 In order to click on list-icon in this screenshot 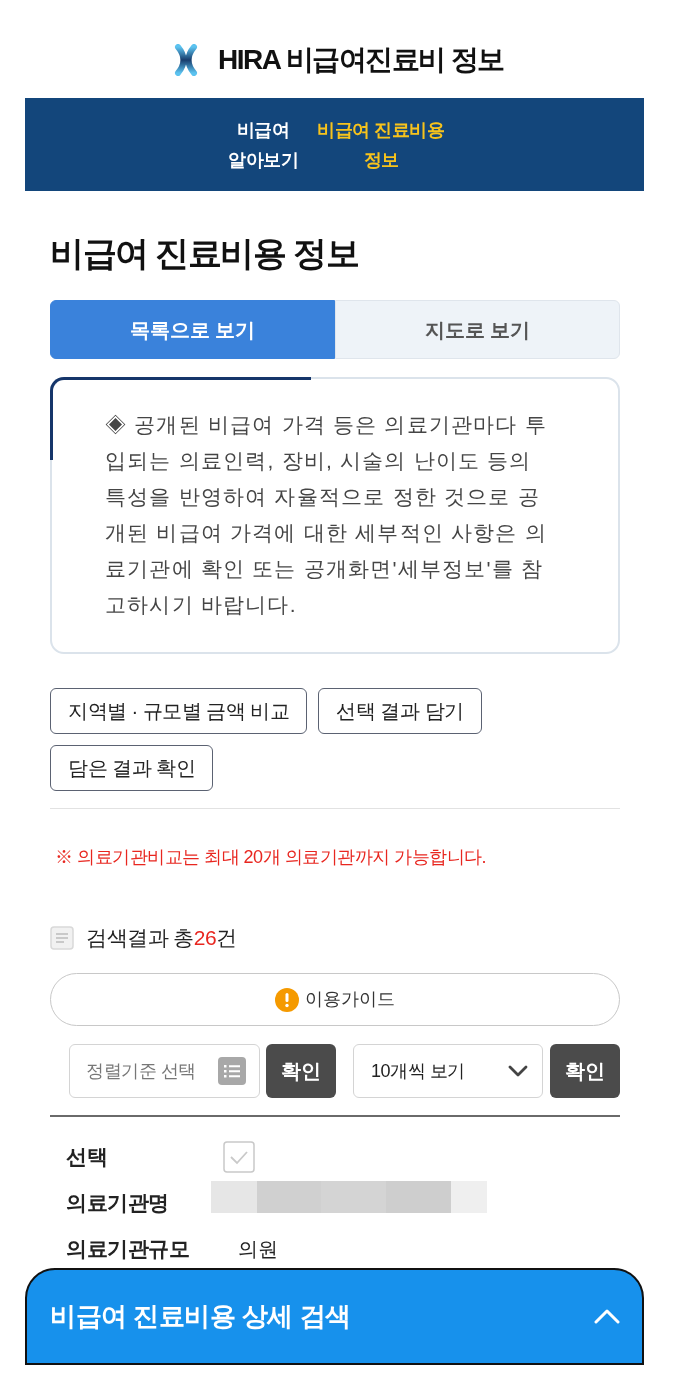, I will do `click(232, 1071)`.